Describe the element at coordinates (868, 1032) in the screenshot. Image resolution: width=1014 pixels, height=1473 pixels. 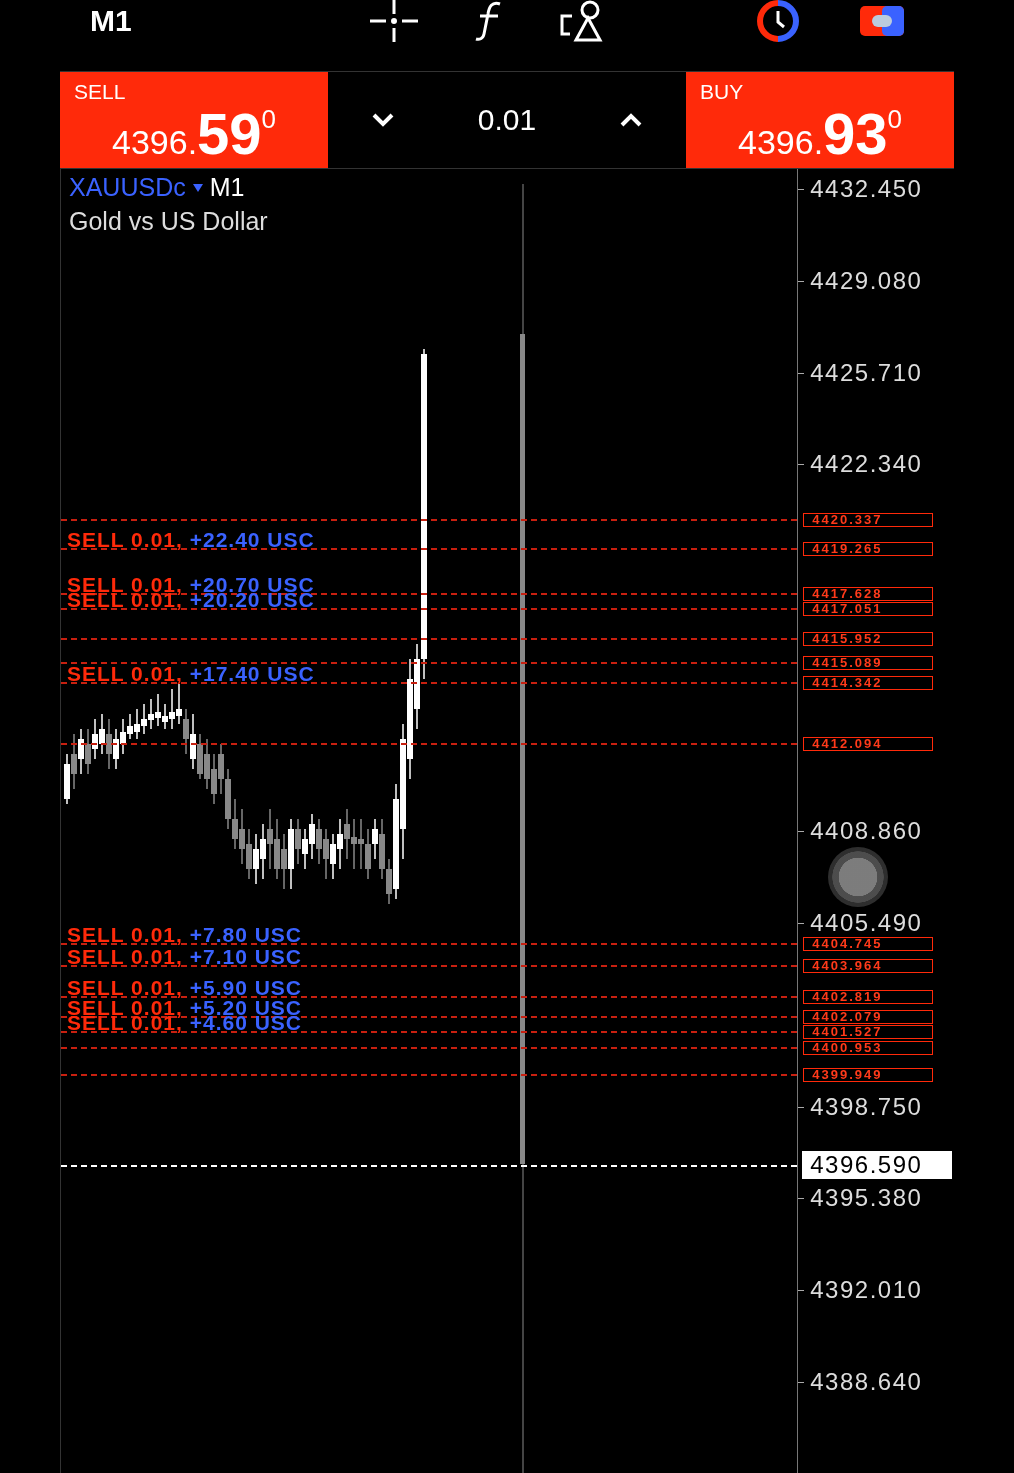
I see `order-price-tag: 4401.527` at that location.